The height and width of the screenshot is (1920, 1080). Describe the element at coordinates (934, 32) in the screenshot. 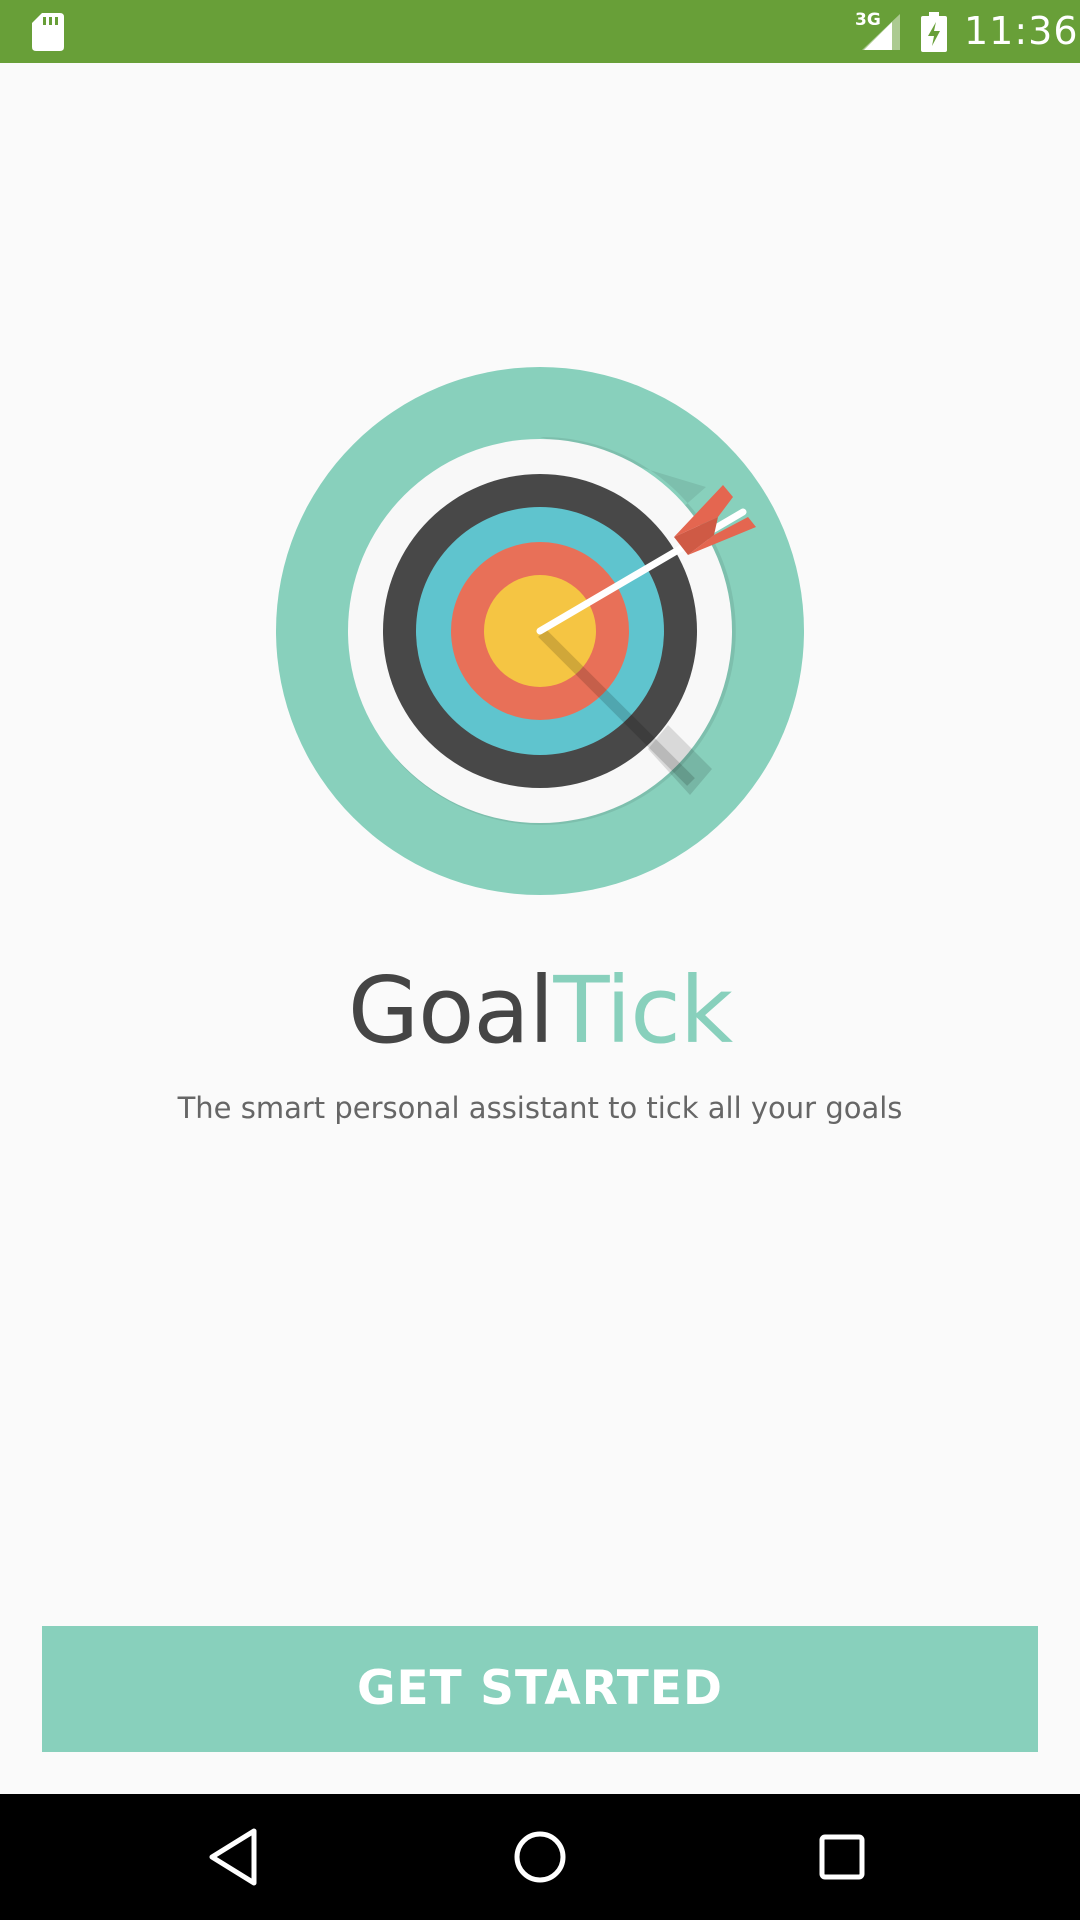

I see `battery-charging-icon` at that location.